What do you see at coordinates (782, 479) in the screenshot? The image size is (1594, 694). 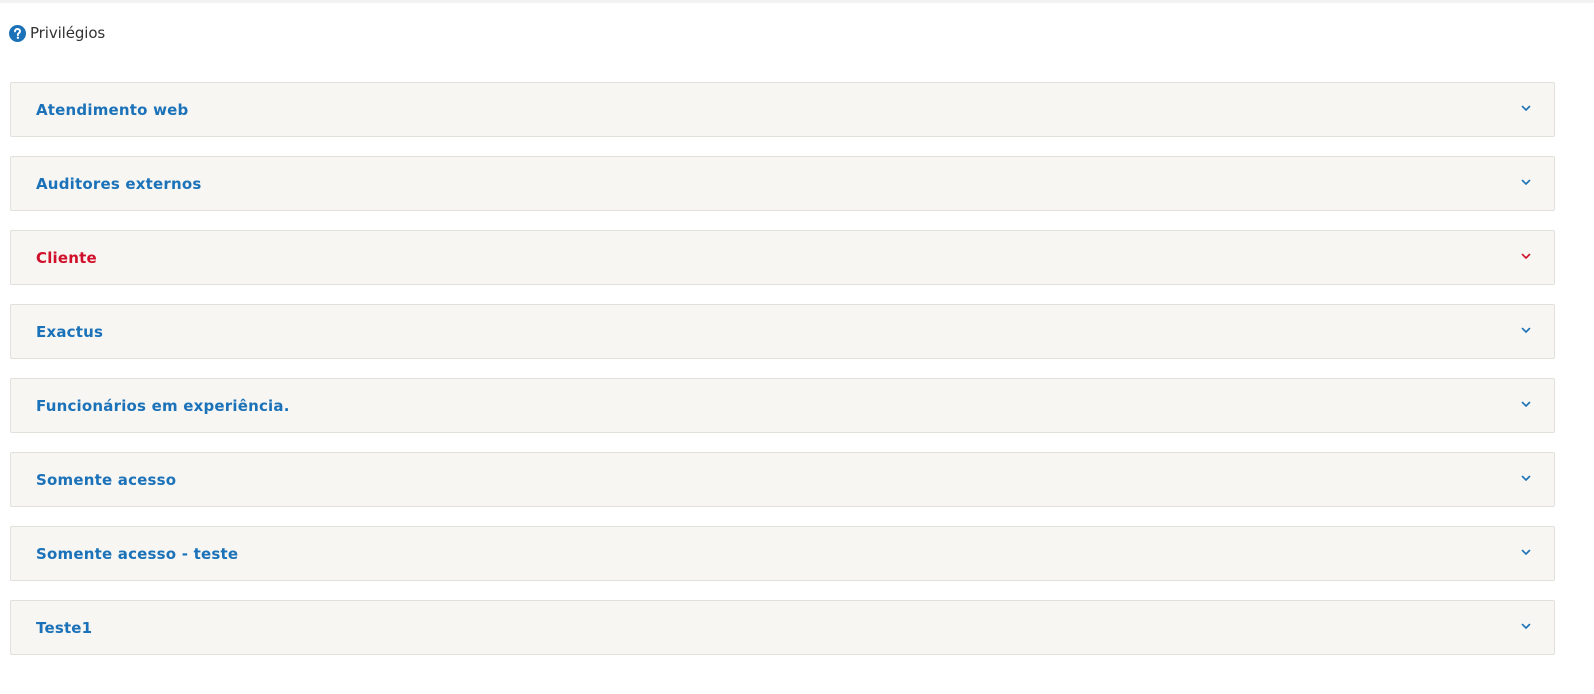 I see `accordion-item-somente-acesso: Somente acesso` at bounding box center [782, 479].